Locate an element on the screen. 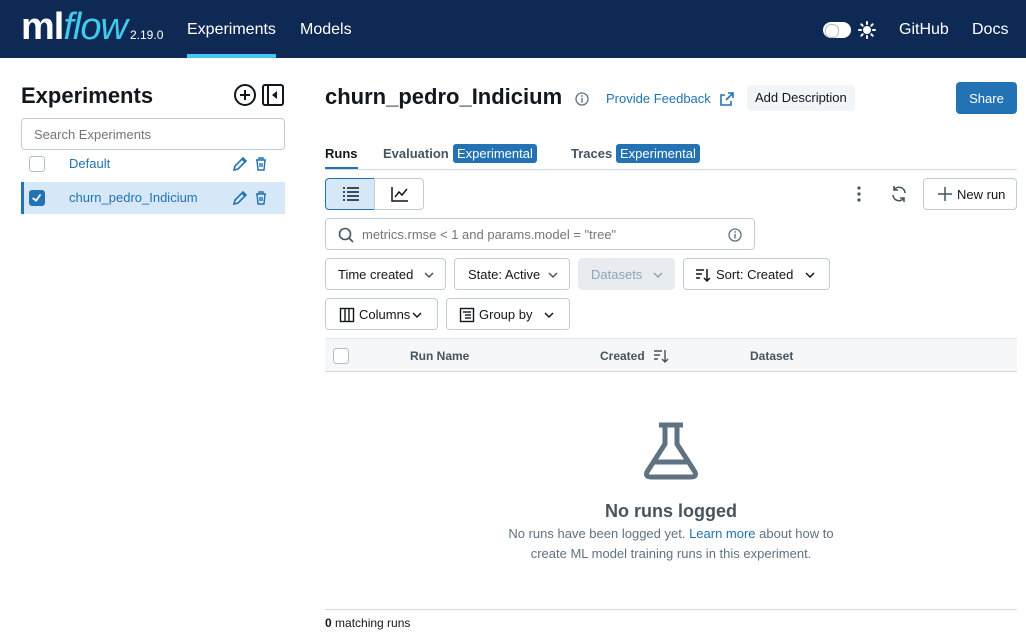  columns-icon is located at coordinates (347, 315).